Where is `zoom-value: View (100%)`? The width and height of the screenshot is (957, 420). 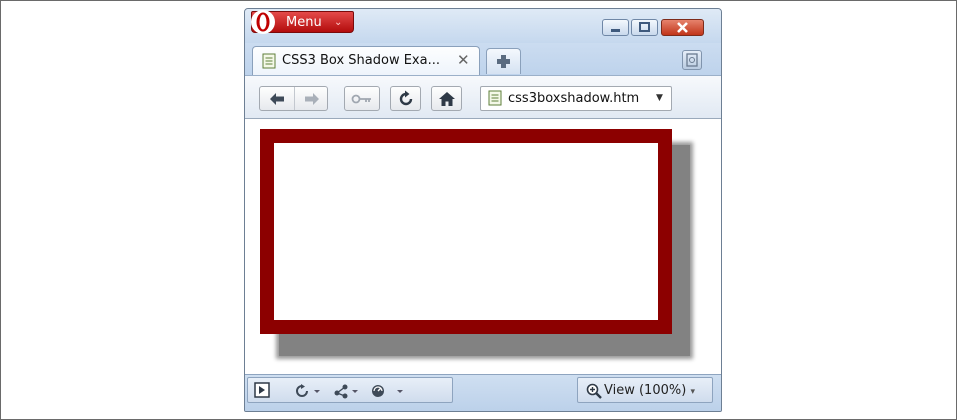 zoom-value: View (100%) is located at coordinates (645, 390).